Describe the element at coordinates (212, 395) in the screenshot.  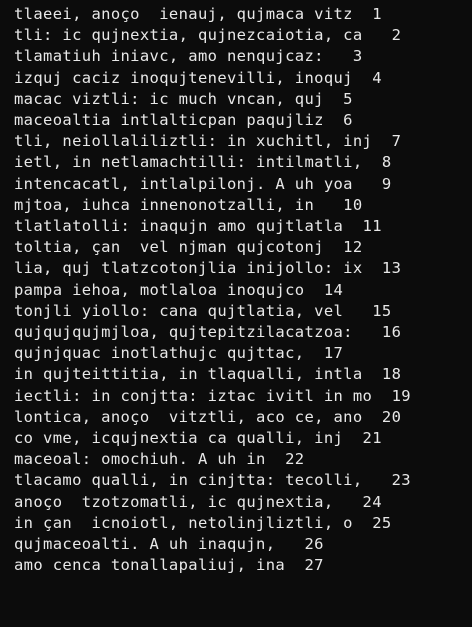
I see `text-line-19: iectli: in conjtta: iztac ivitl in mo 19` at that location.